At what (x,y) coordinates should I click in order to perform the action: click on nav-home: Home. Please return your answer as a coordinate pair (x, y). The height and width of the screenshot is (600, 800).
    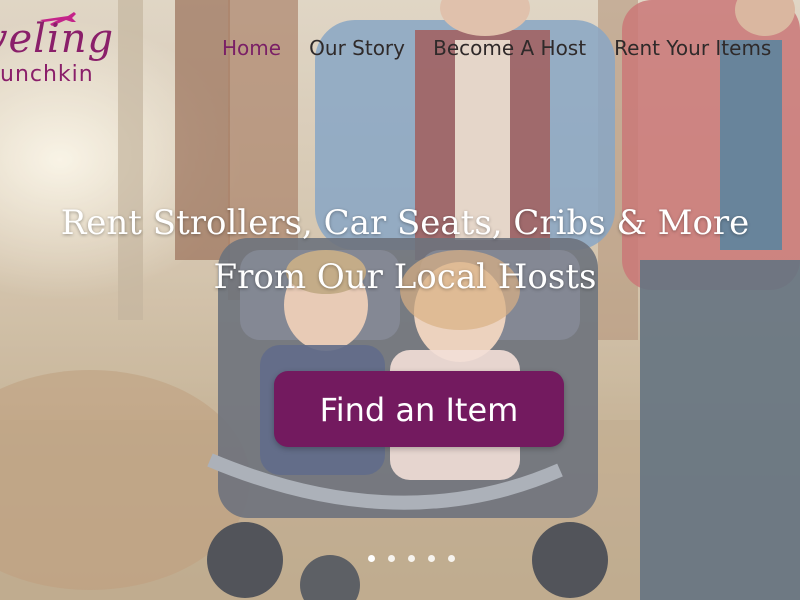
    Looking at the image, I should click on (251, 48).